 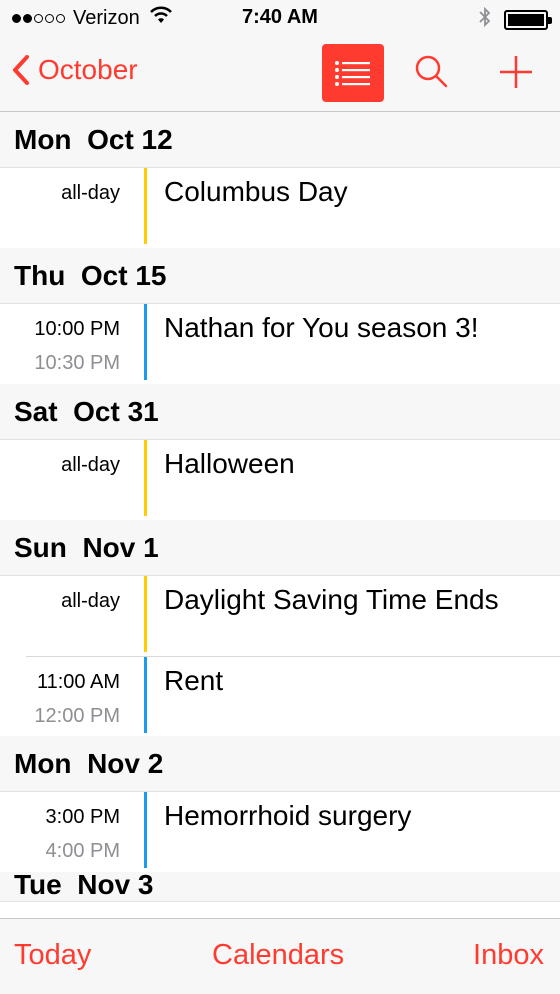 I want to click on event-row: all-day Columbus Day, so click(x=280, y=208).